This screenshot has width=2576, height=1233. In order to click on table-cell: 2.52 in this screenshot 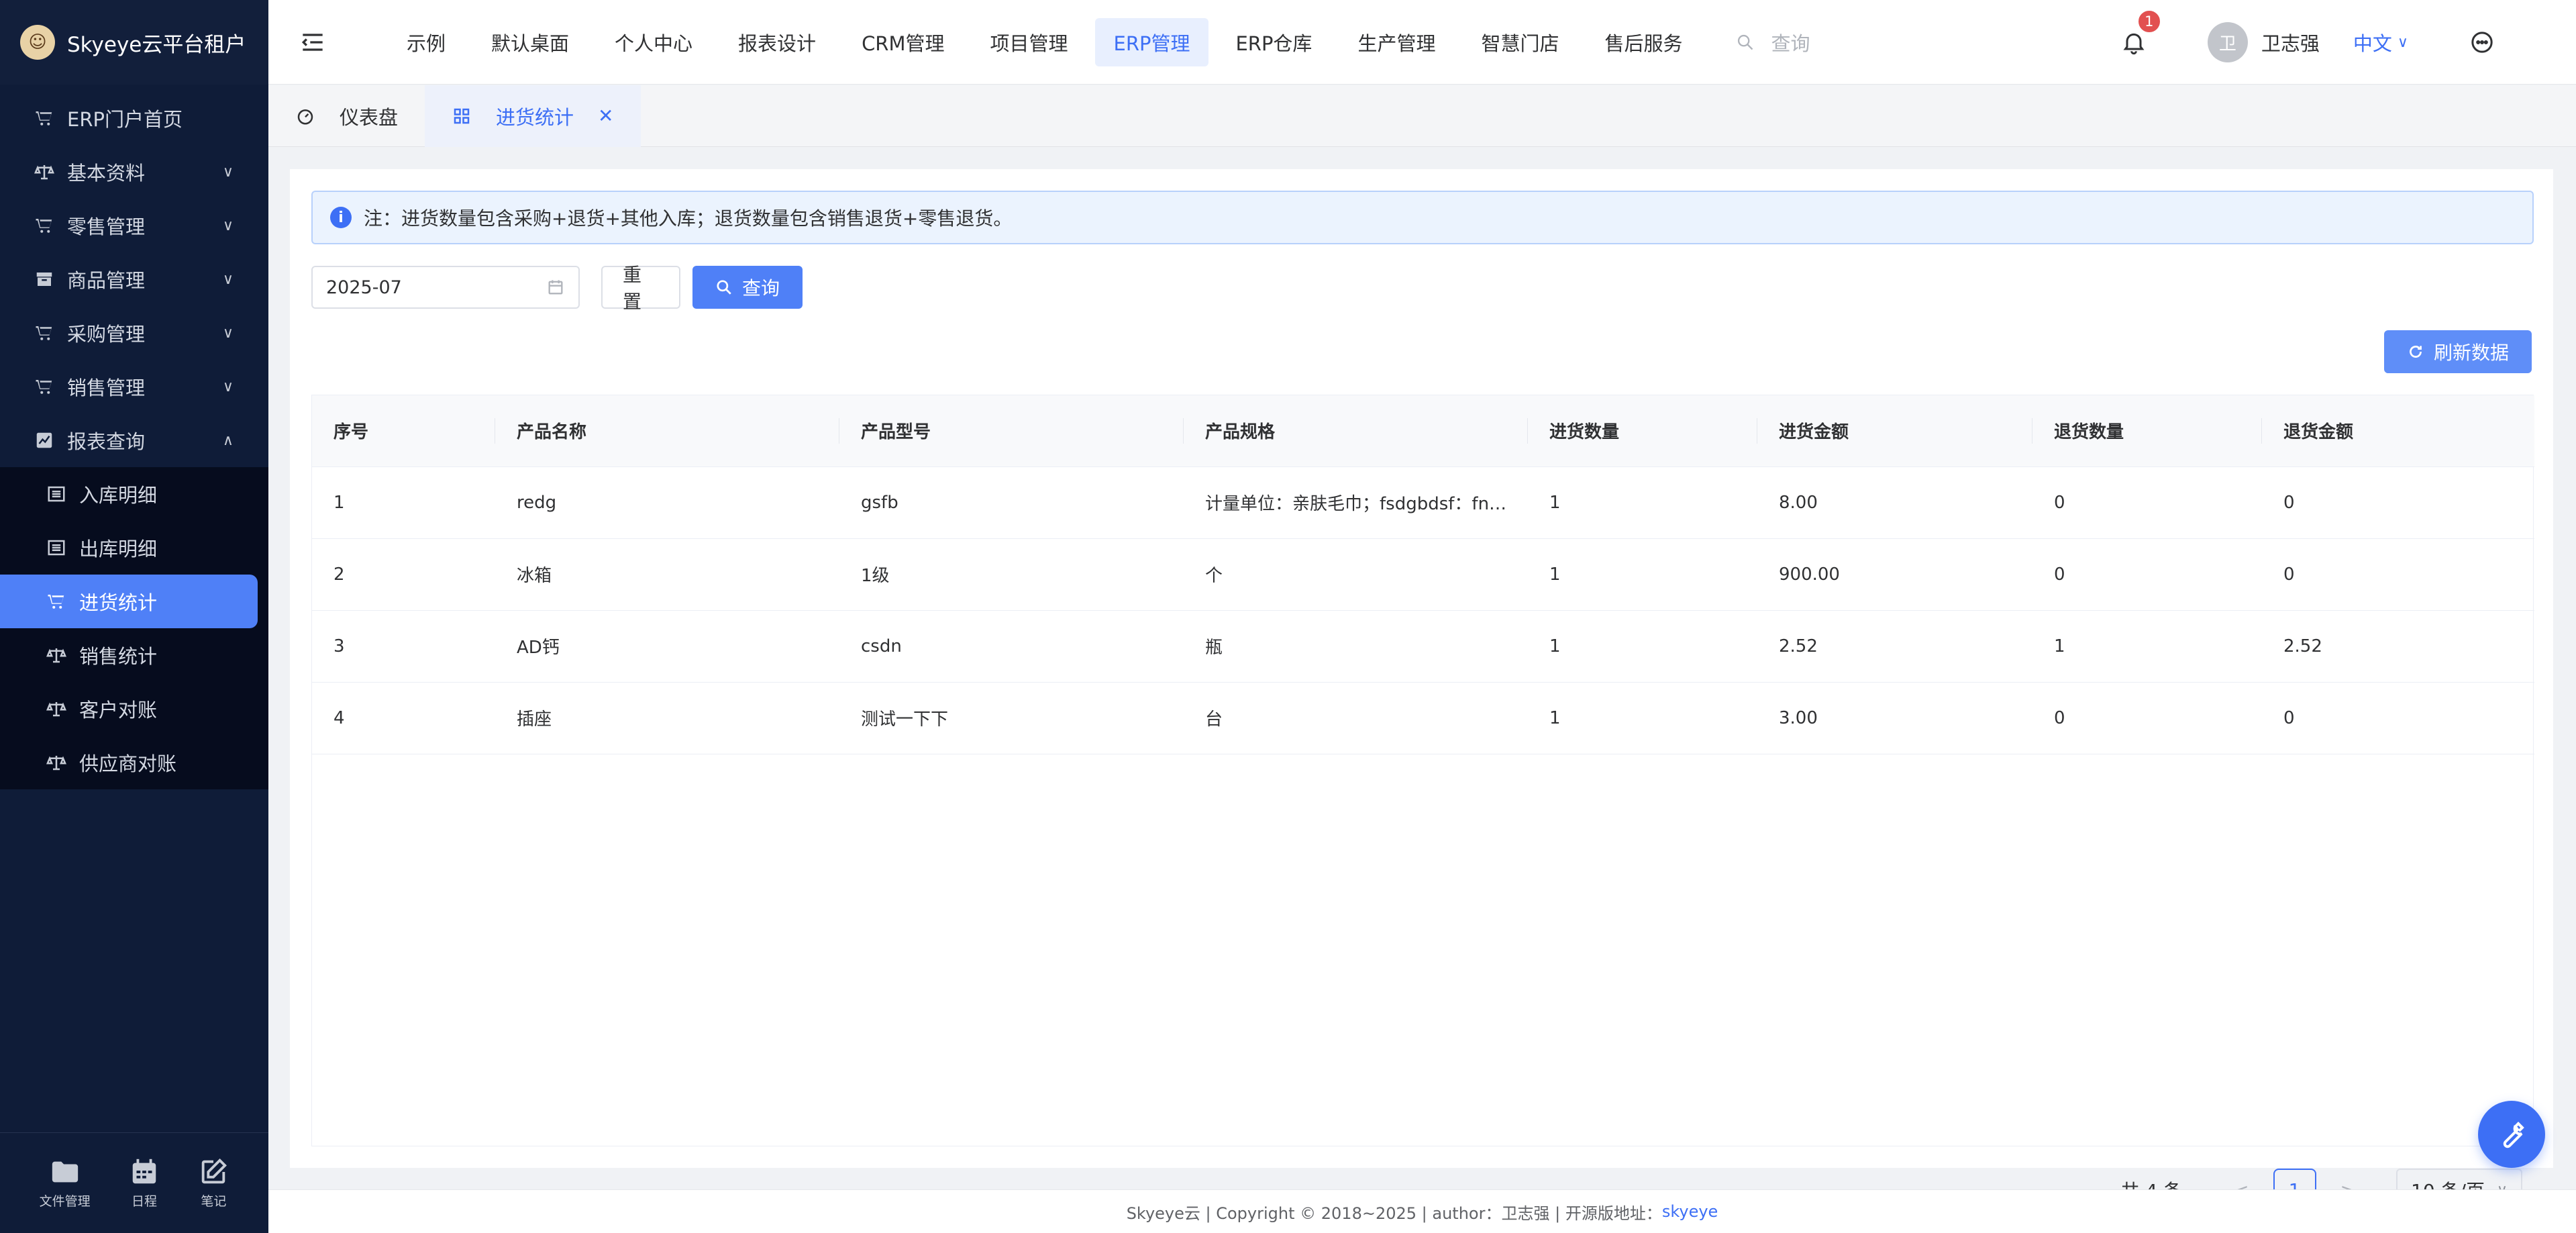, I will do `click(1894, 646)`.